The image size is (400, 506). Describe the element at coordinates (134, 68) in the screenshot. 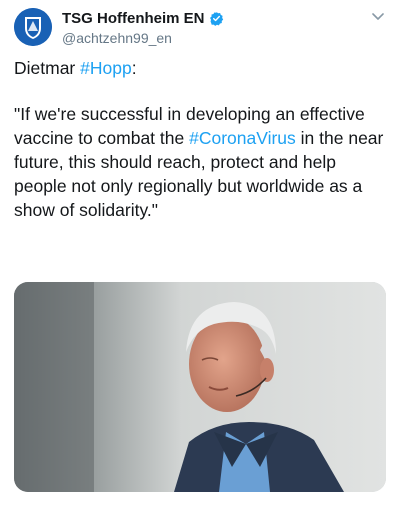

I see `intro-colon: :` at that location.